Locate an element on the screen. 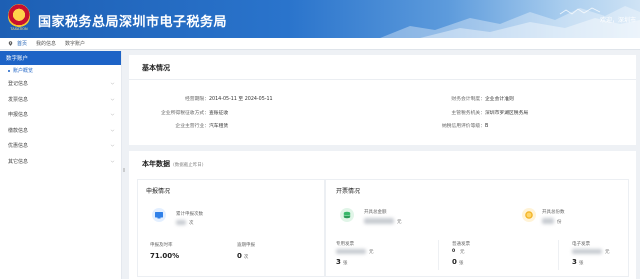 The height and width of the screenshot is (279, 640). basic-info-title: 基本情况 is located at coordinates (156, 68).